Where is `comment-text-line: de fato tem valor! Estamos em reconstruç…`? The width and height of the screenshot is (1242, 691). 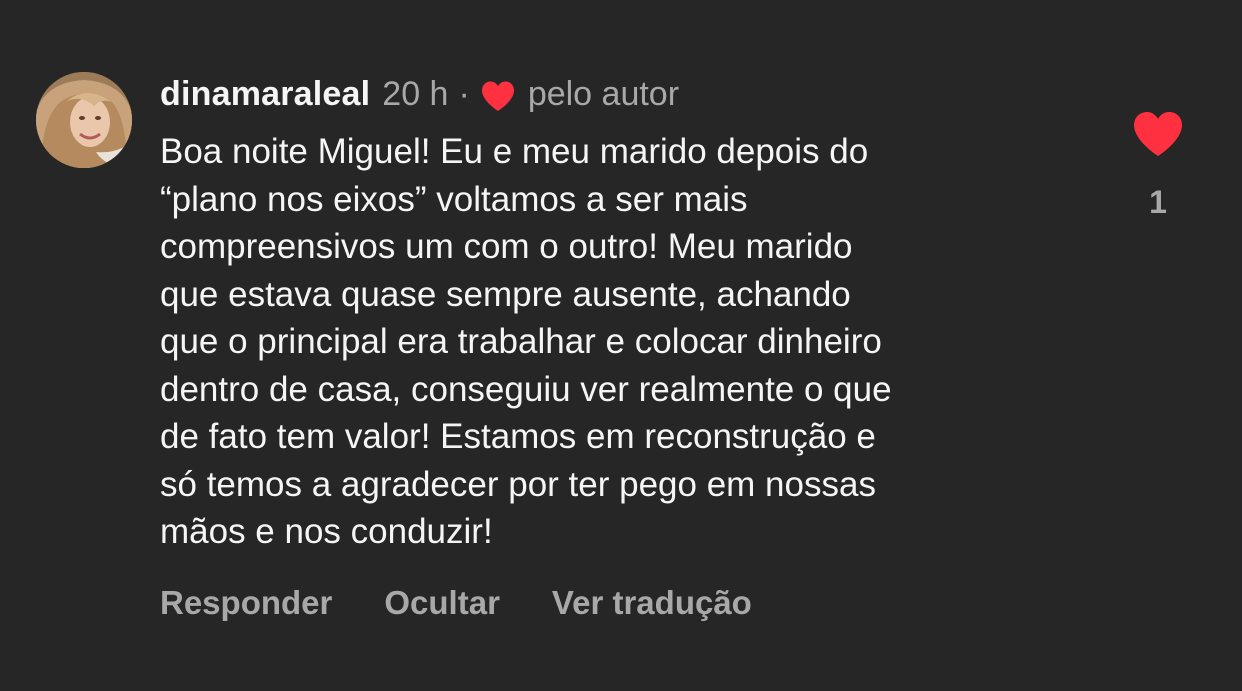 comment-text-line: de fato tem valor! Estamos em reconstruç… is located at coordinates (518, 436).